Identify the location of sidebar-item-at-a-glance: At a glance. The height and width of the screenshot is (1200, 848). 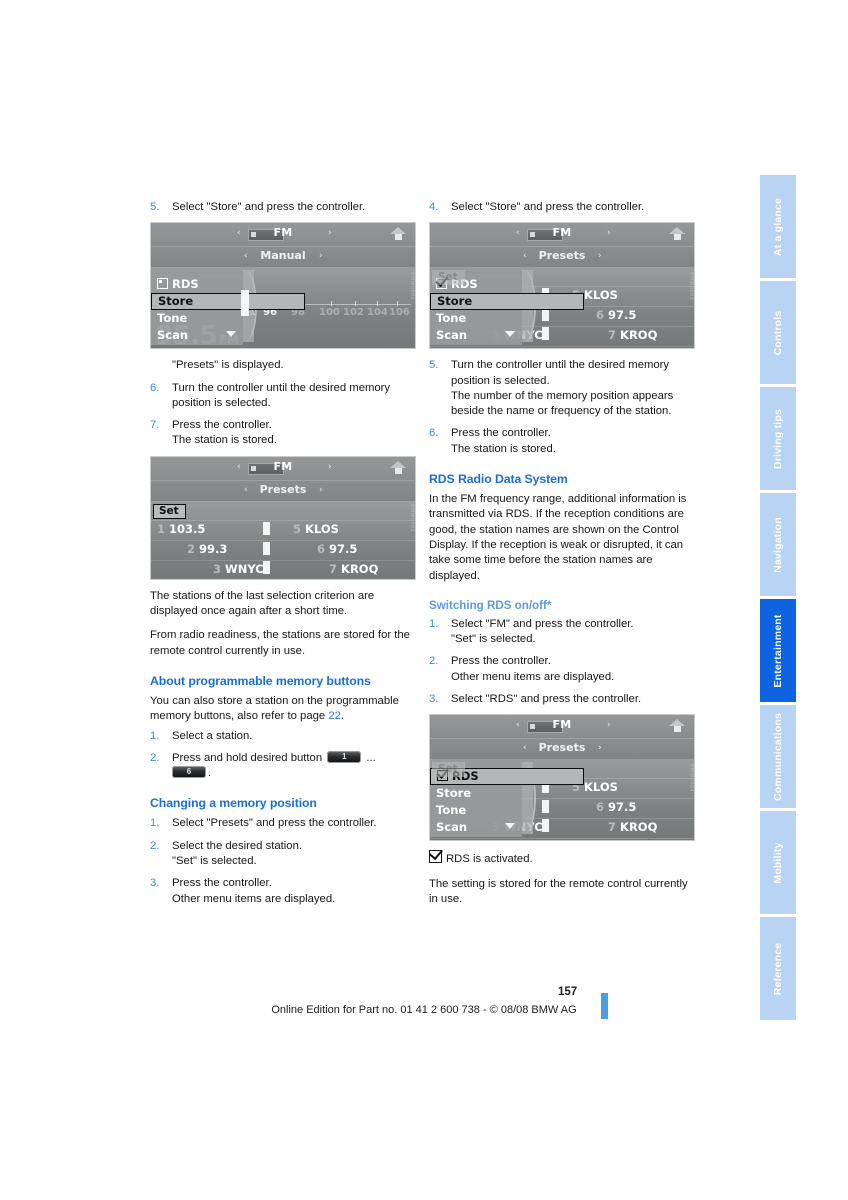
(778, 226).